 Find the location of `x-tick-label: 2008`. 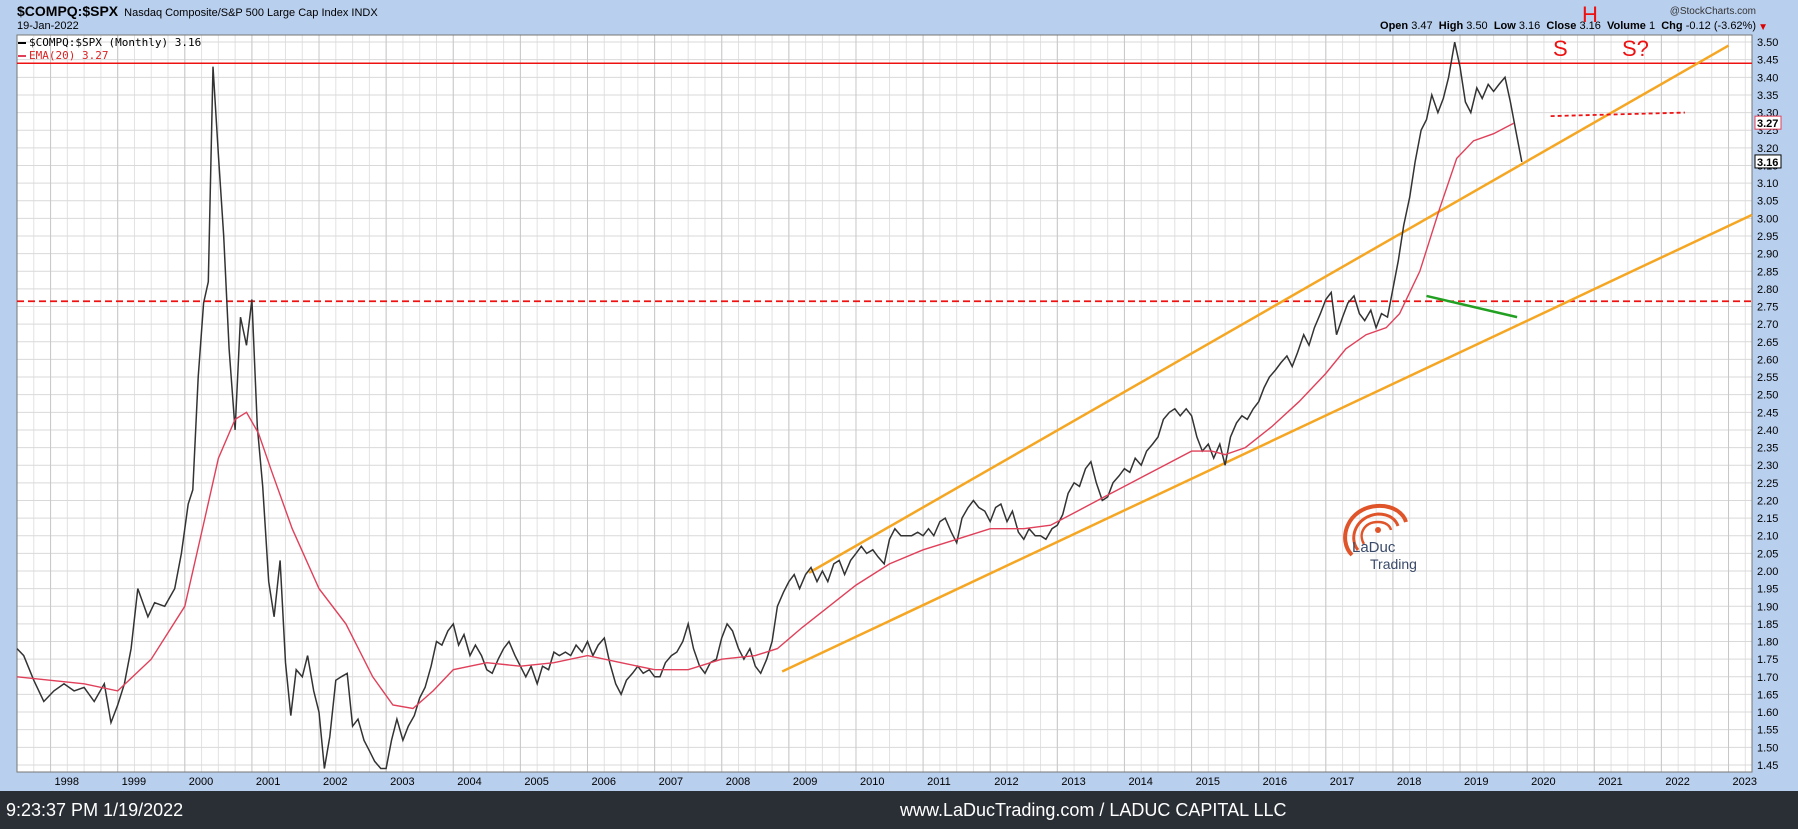

x-tick-label: 2008 is located at coordinates (738, 782).